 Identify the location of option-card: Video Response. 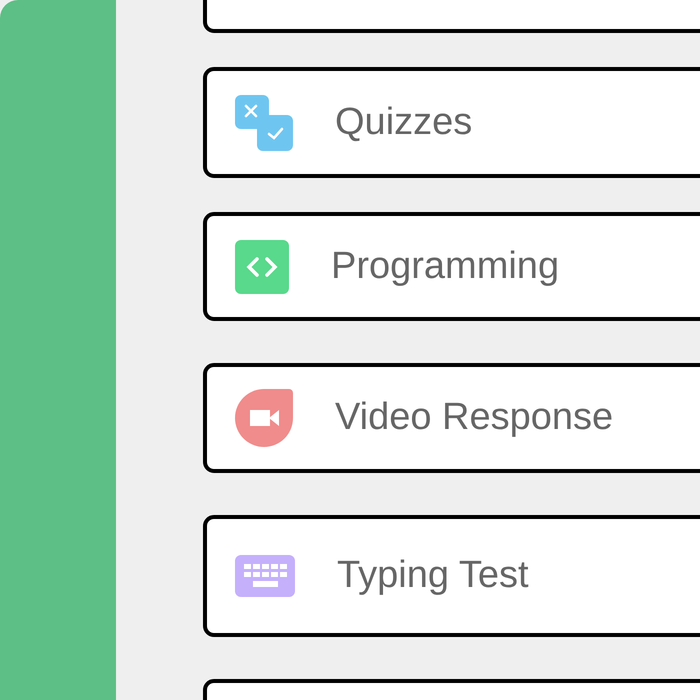
(451, 418).